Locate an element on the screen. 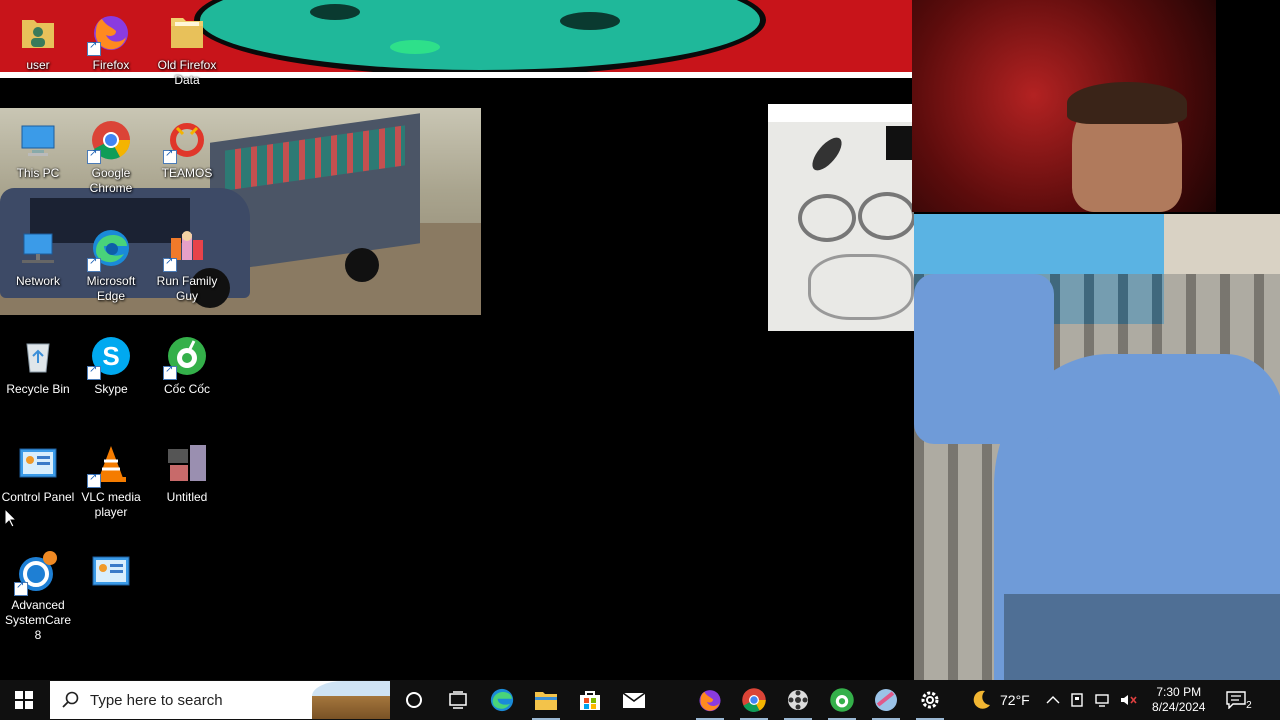 This screenshot has width=1280, height=720. mail-icon is located at coordinates (634, 700).